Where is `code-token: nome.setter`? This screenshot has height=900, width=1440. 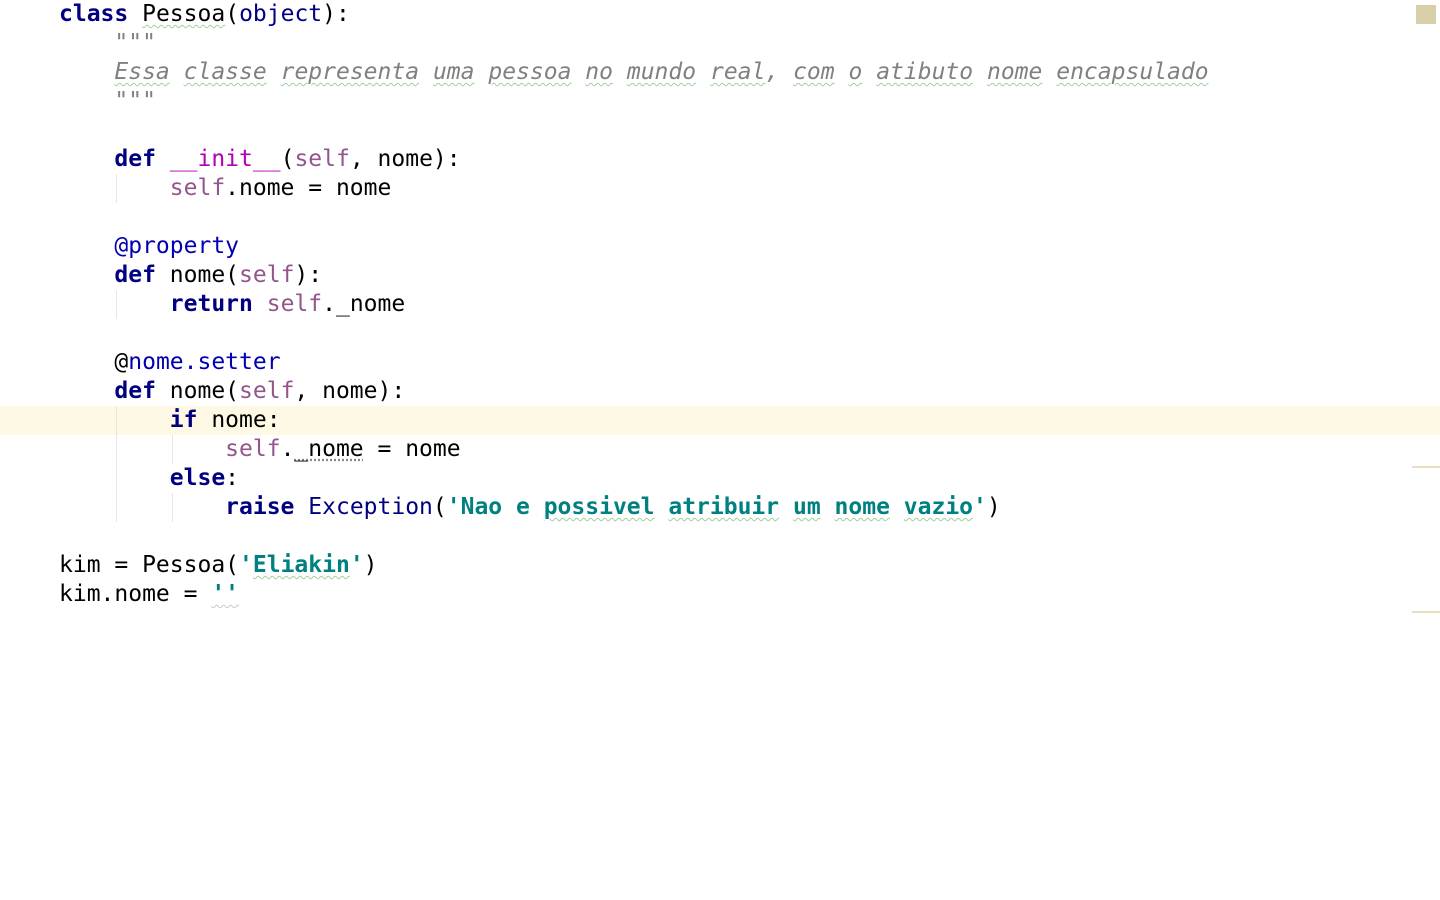
code-token: nome.setter is located at coordinates (204, 362).